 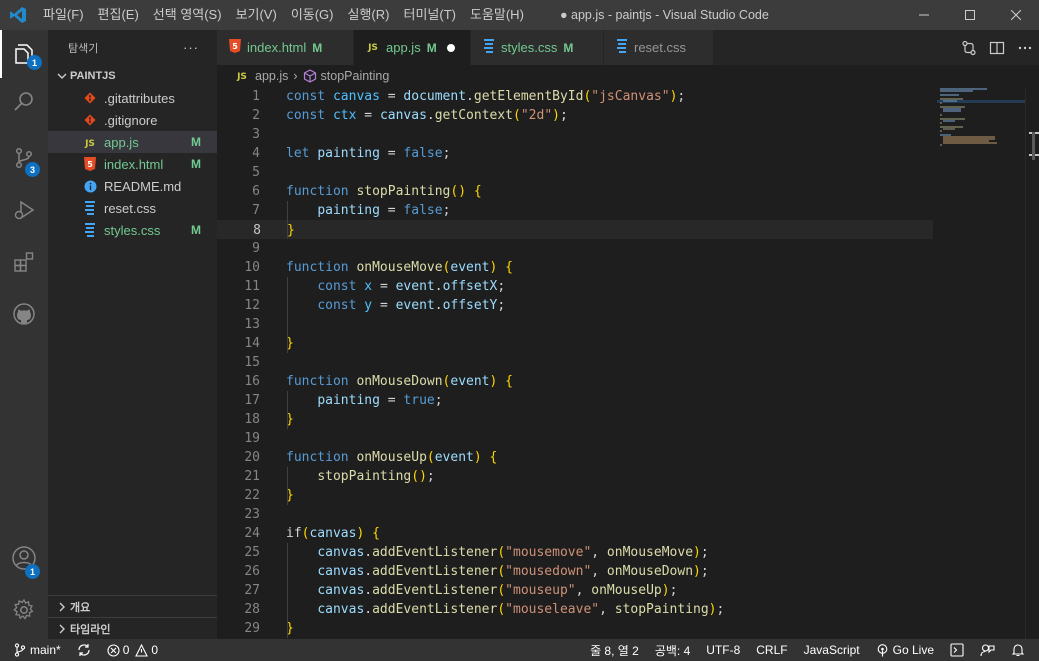 What do you see at coordinates (957, 650) in the screenshot?
I see `terminal-button` at bounding box center [957, 650].